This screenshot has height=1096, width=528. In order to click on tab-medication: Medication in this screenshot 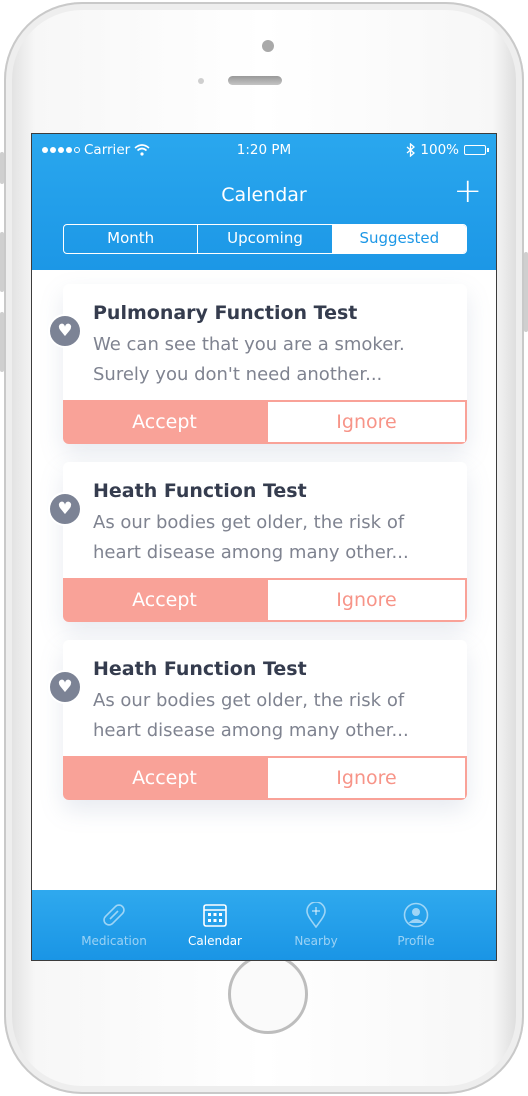, I will do `click(114, 925)`.